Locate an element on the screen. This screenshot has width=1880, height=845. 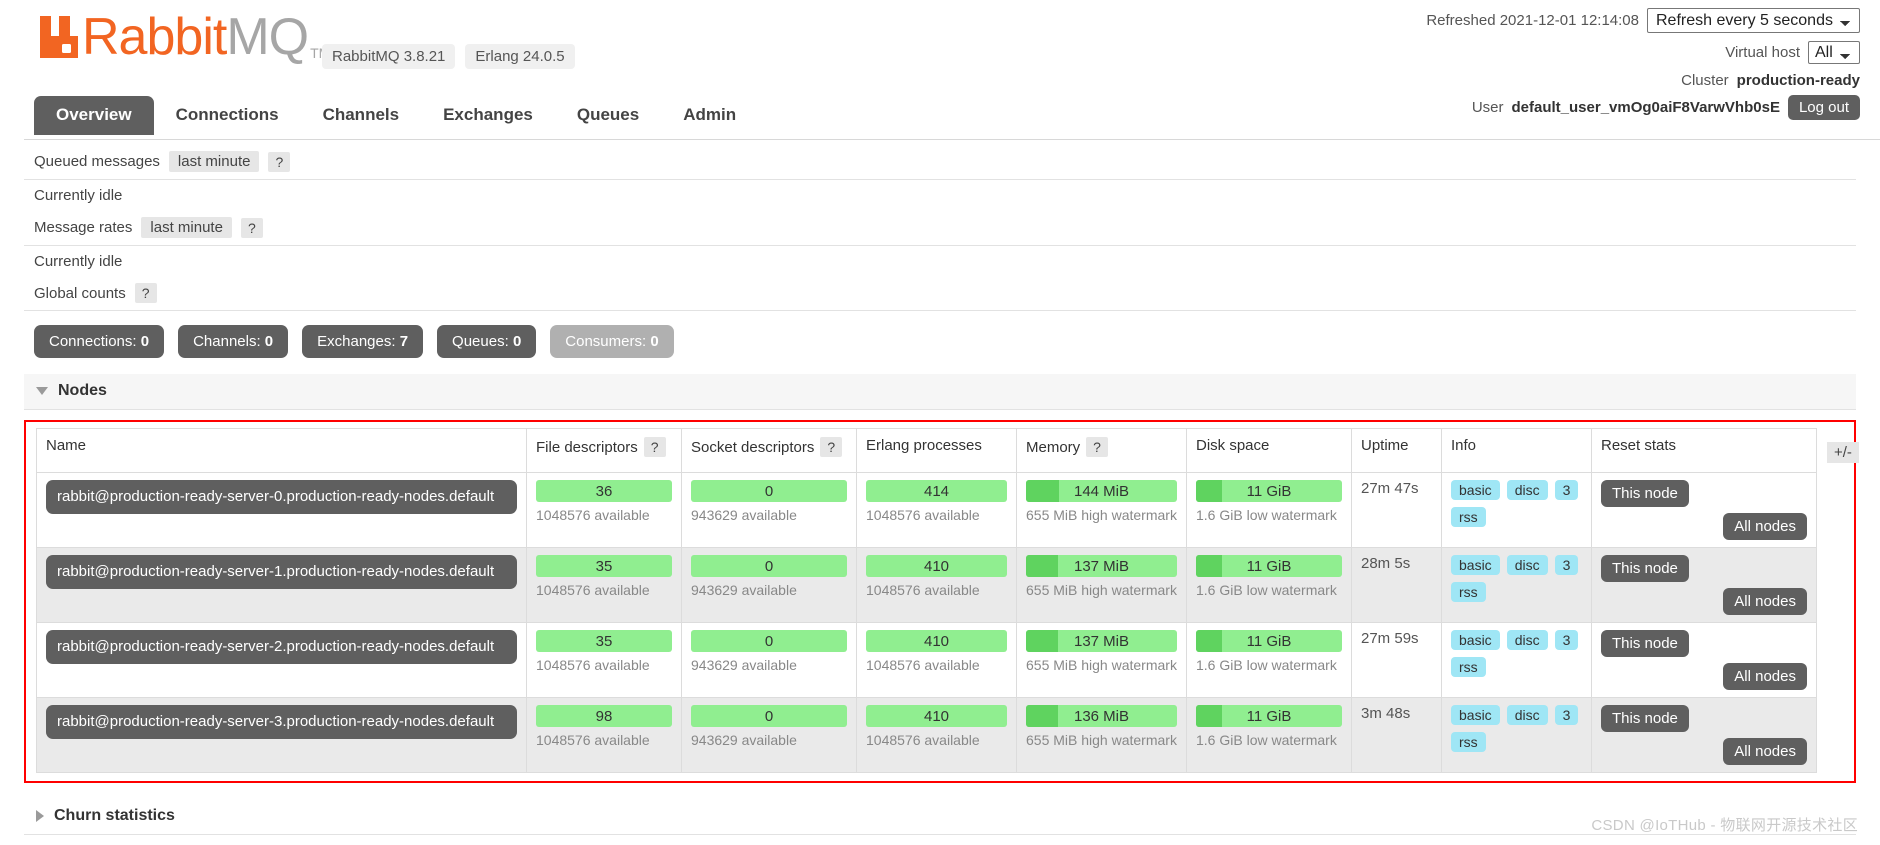
tab-queues: Queues is located at coordinates (608, 115).